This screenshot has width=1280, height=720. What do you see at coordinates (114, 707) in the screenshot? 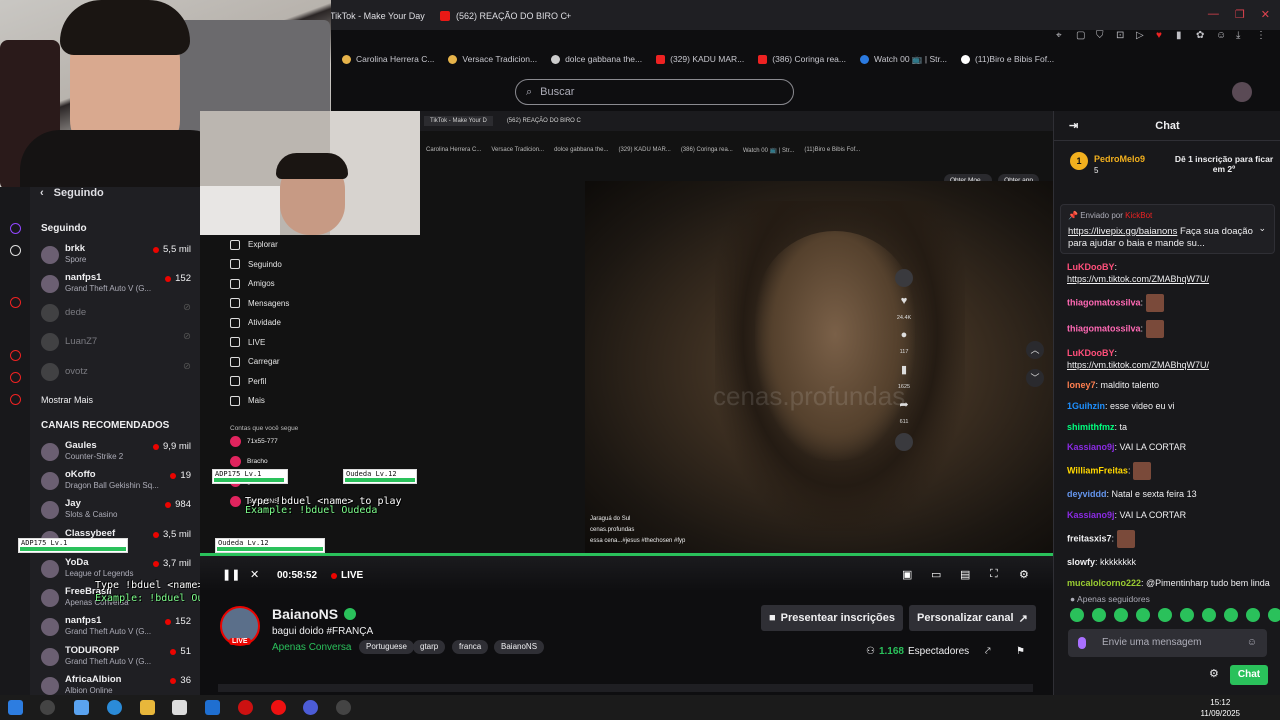
I see `edge-icon` at bounding box center [114, 707].